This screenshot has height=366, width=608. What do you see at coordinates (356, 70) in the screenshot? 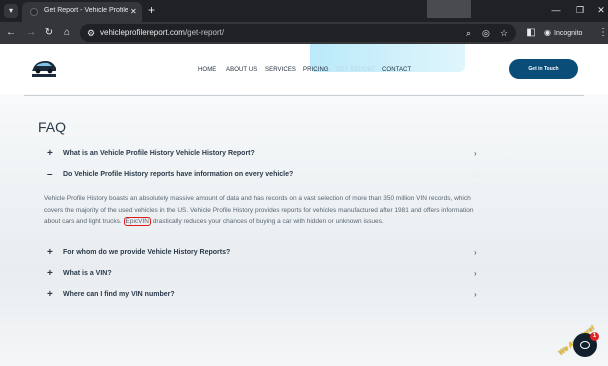
I see `nav-get-report: GET REPORT` at bounding box center [356, 70].